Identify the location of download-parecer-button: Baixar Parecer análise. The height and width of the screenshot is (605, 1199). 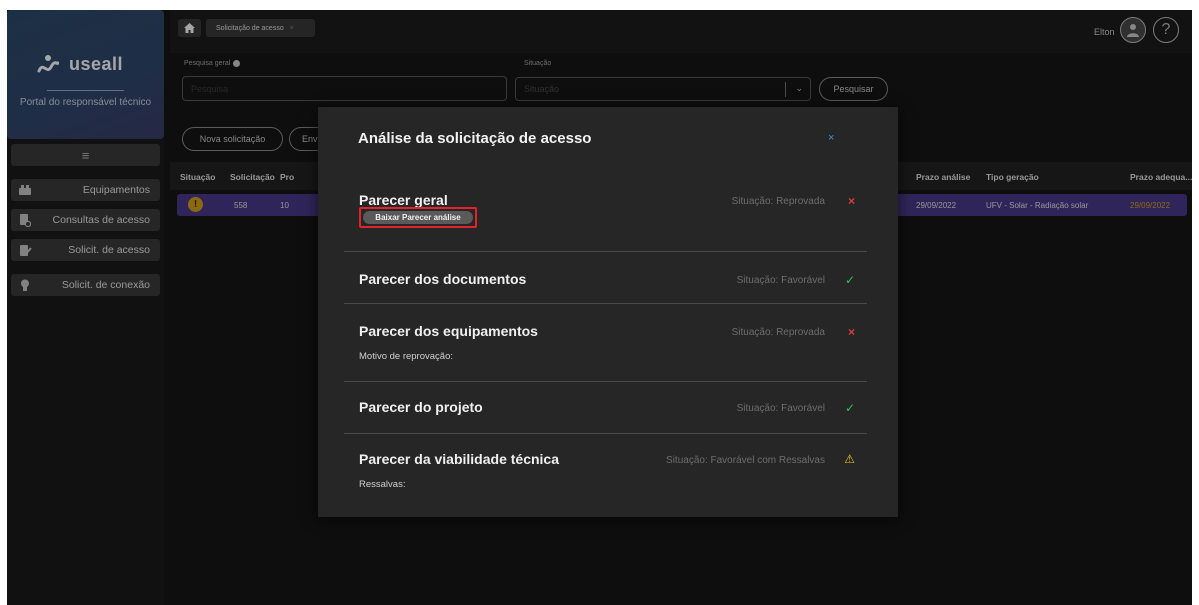
(418, 217).